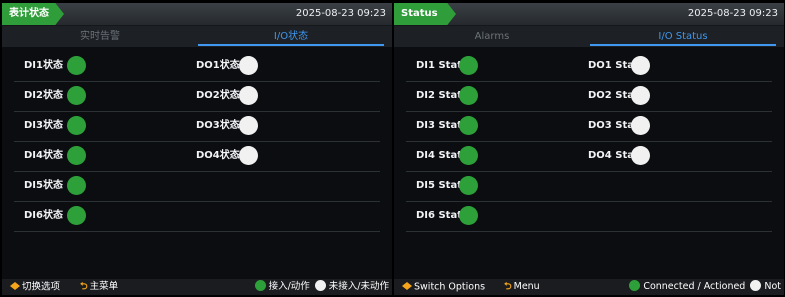 The height and width of the screenshot is (297, 785). What do you see at coordinates (291, 36) in the screenshot?
I see `tab-io-status: I/O状态` at bounding box center [291, 36].